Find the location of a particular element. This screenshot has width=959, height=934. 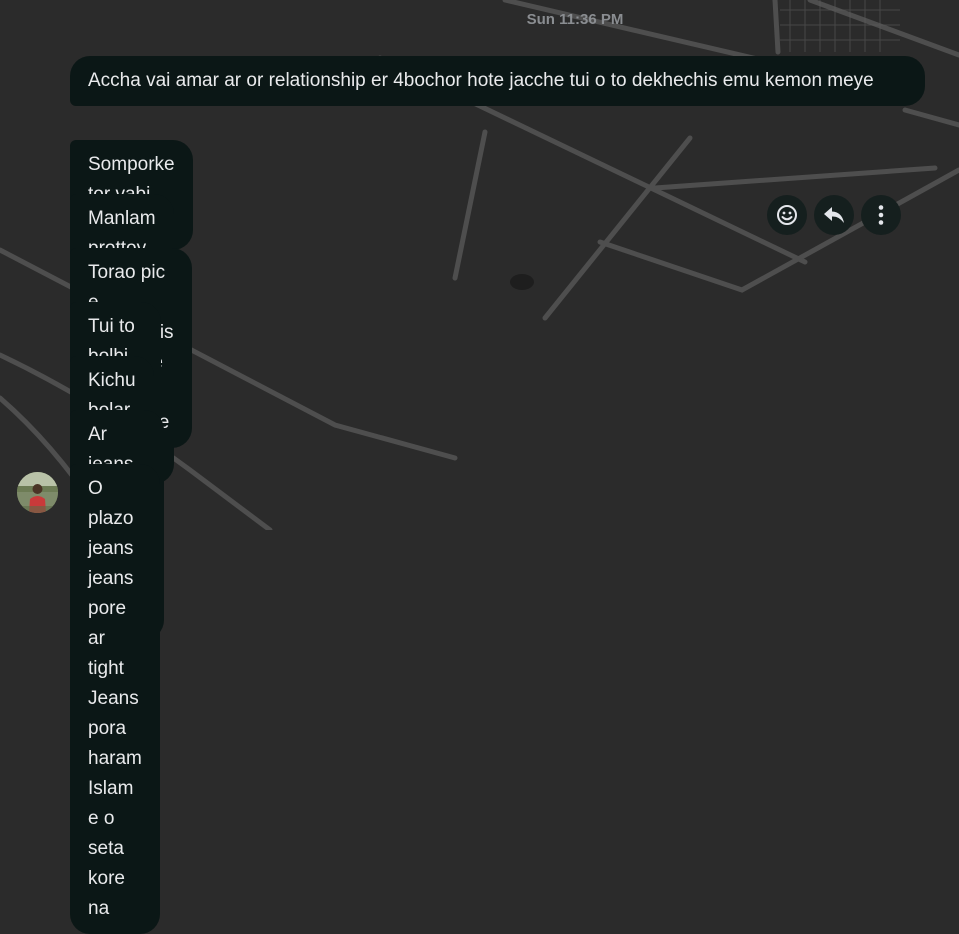

emoji-icon is located at coordinates (787, 215).